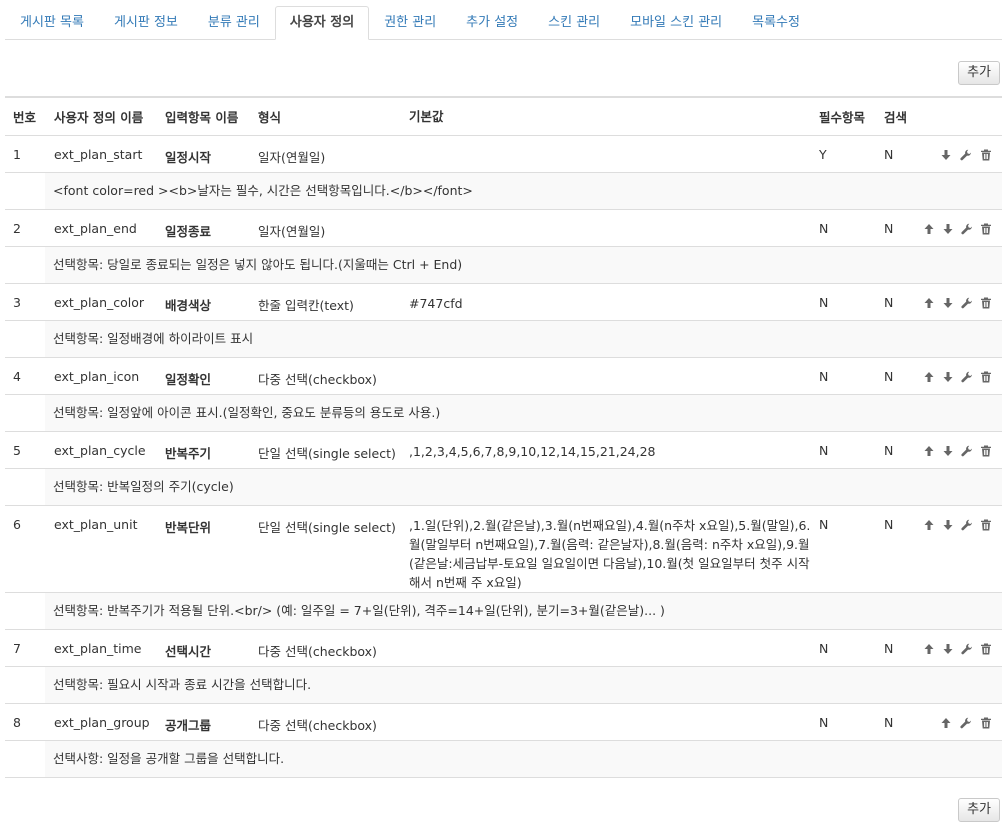  What do you see at coordinates (410, 23) in the screenshot?
I see `tab-4: 권한 관리` at bounding box center [410, 23].